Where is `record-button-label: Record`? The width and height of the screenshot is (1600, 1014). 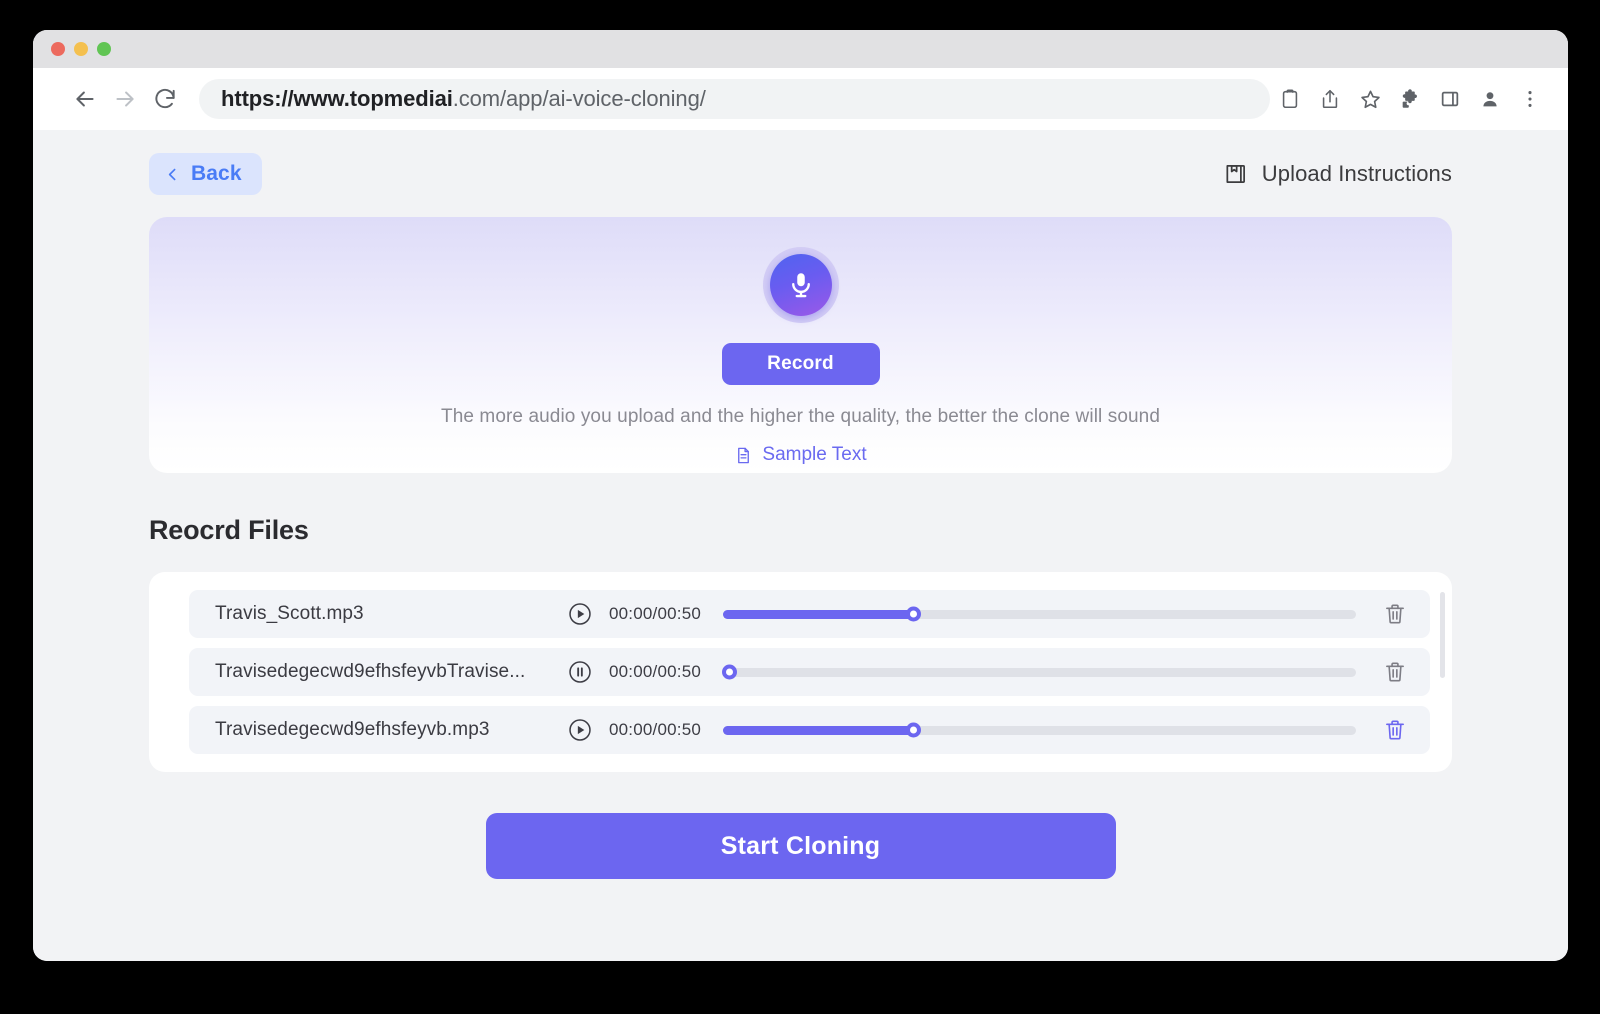 record-button-label: Record is located at coordinates (800, 363).